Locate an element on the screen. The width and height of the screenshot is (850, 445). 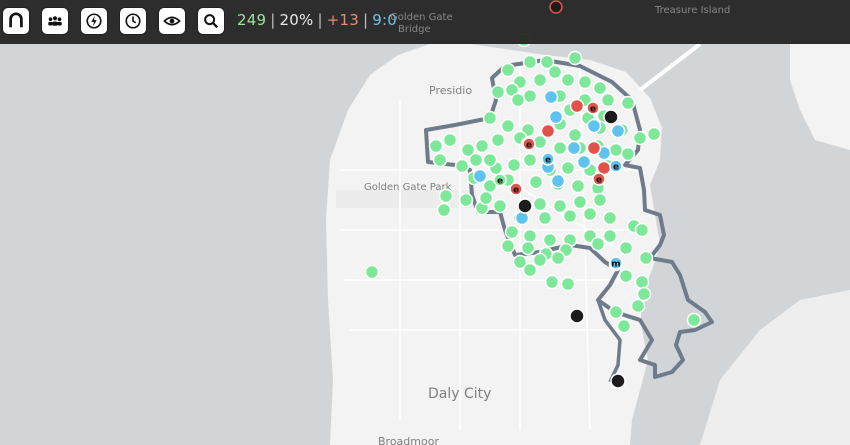
power-button is located at coordinates (94, 21).